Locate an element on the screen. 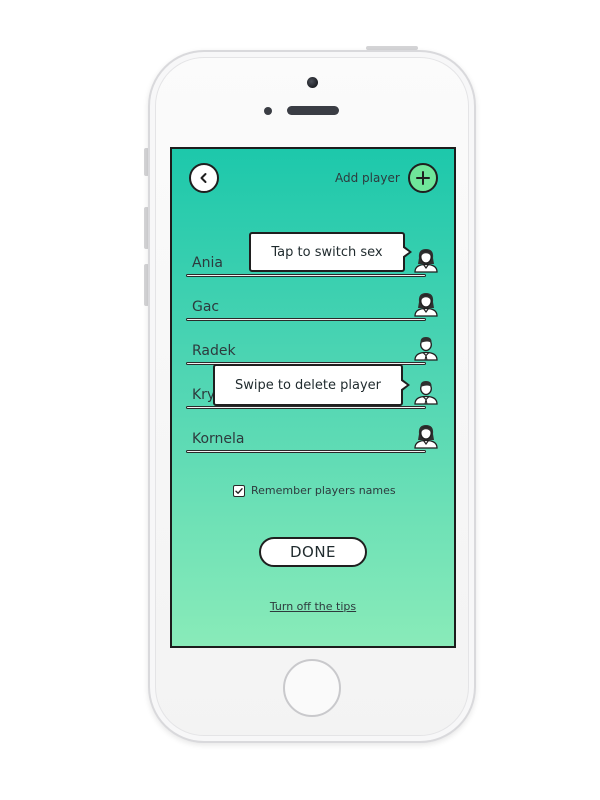  done-label: DONE is located at coordinates (313, 552).